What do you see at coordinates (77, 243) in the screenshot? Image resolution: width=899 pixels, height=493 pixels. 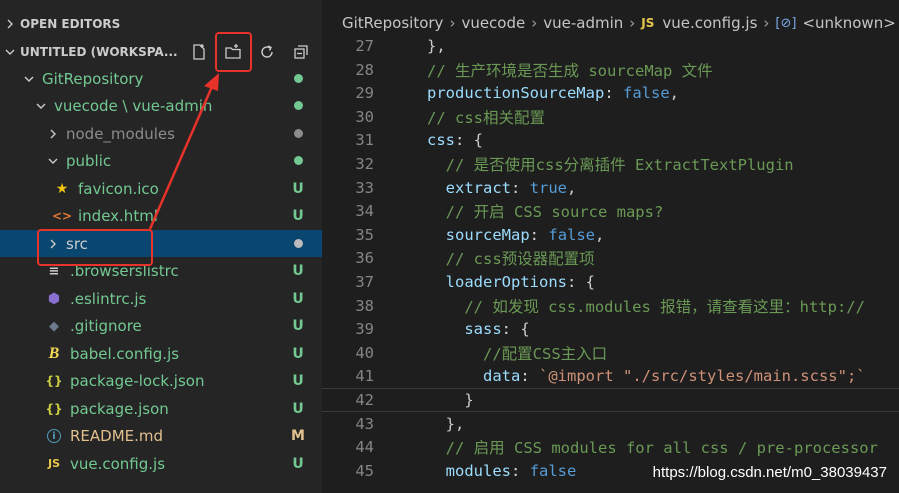 I see `tree-item-label: src` at bounding box center [77, 243].